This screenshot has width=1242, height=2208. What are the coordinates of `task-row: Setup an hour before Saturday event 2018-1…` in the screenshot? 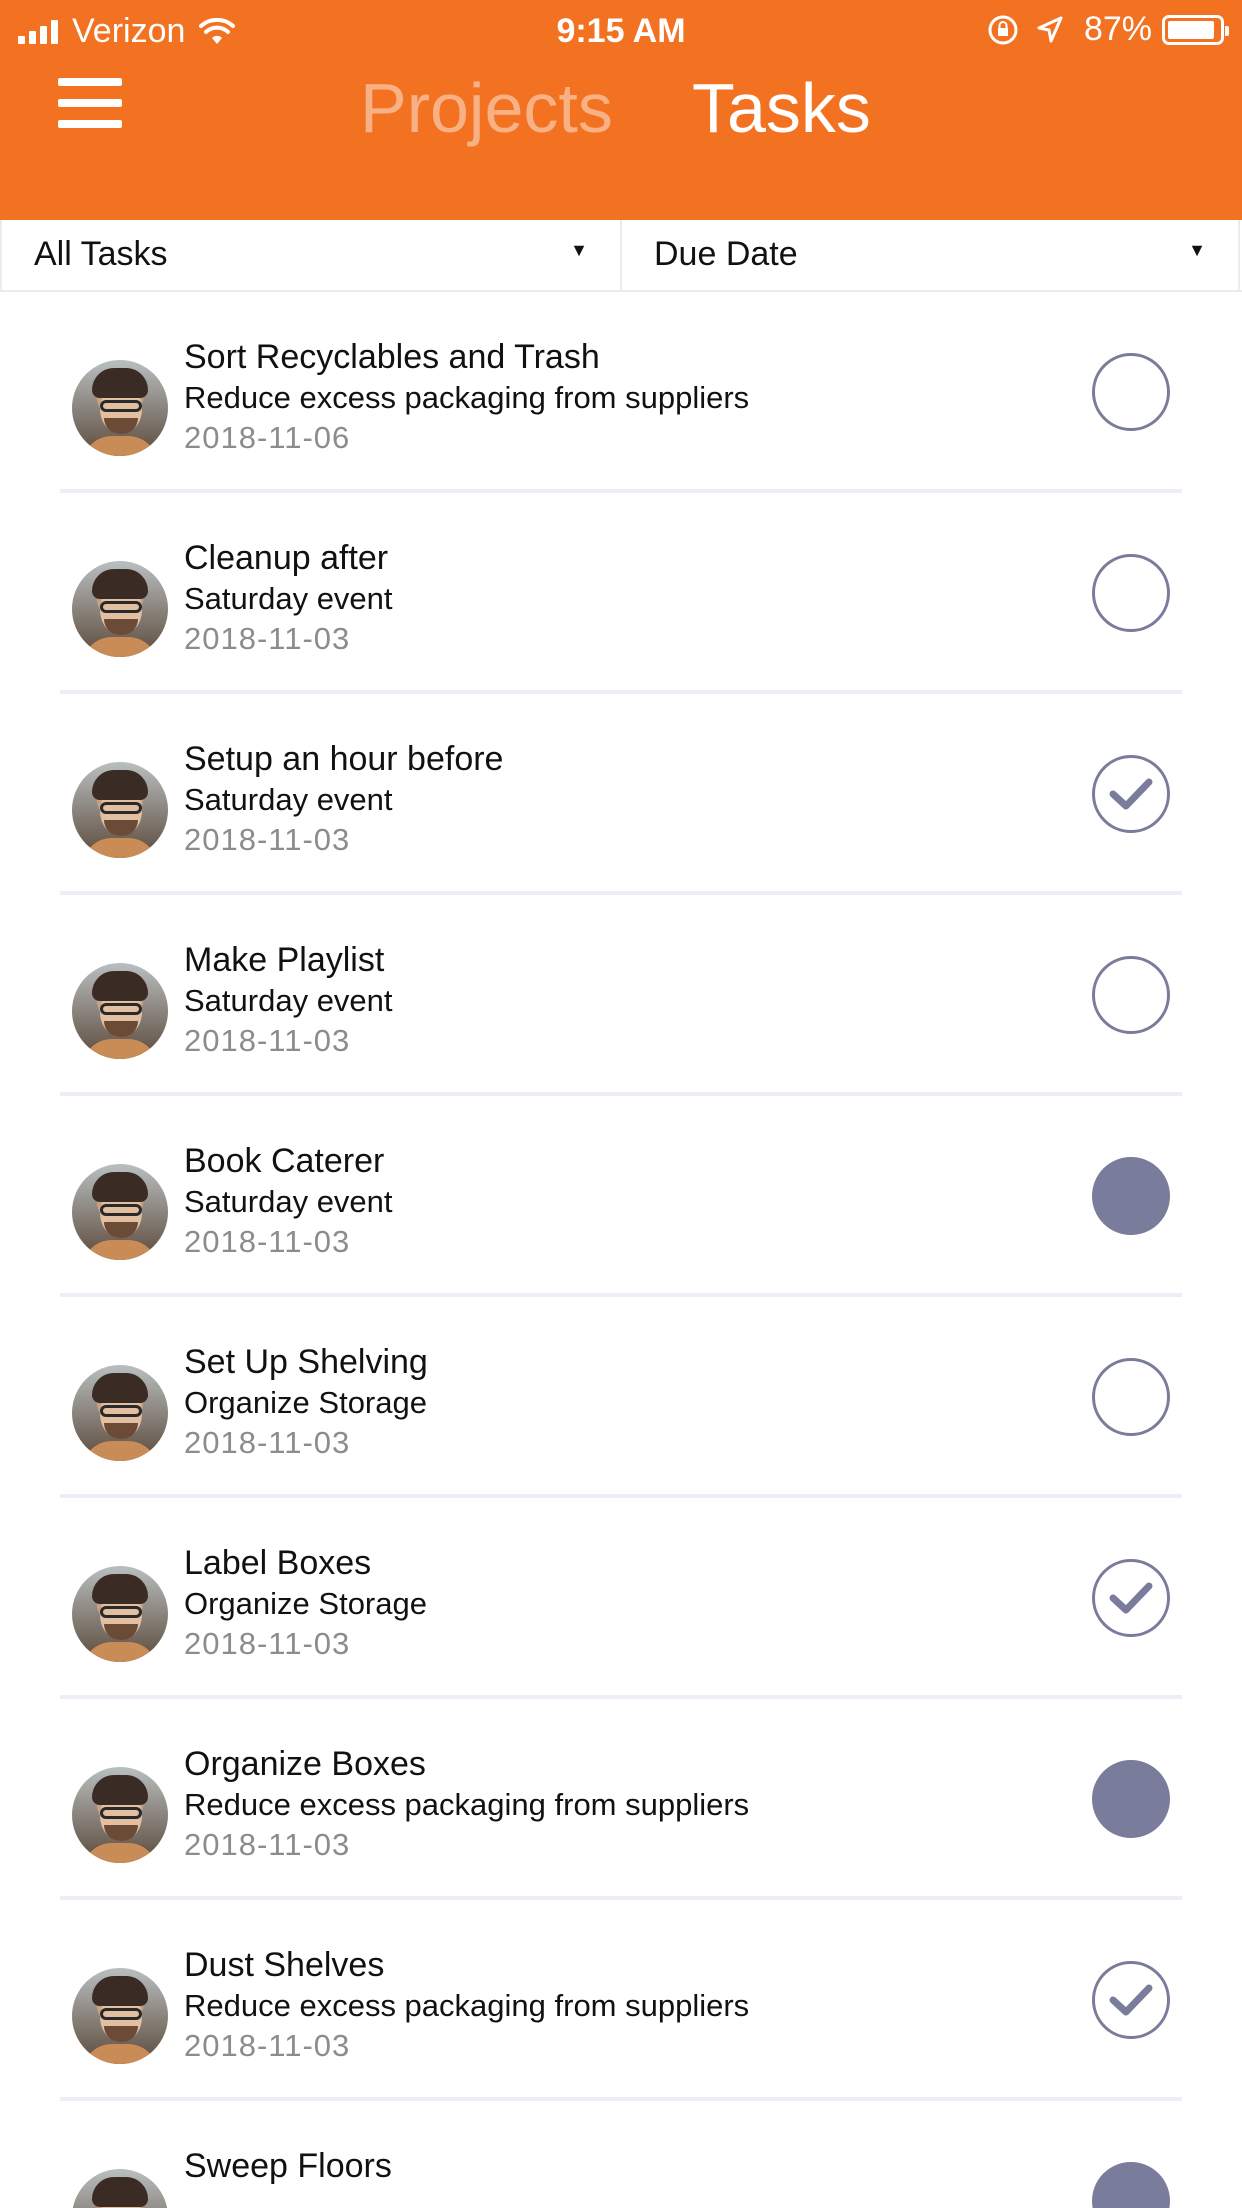 It's located at (621, 794).